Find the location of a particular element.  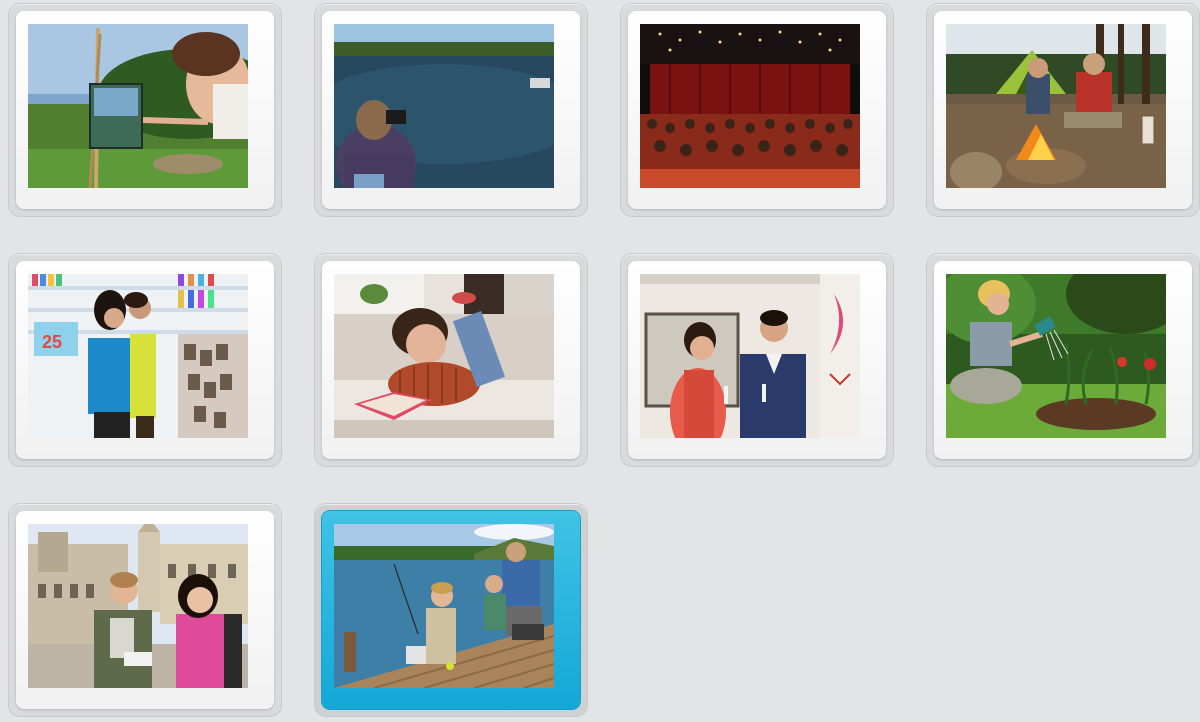

tourists-in-old-town-icon is located at coordinates (138, 606).